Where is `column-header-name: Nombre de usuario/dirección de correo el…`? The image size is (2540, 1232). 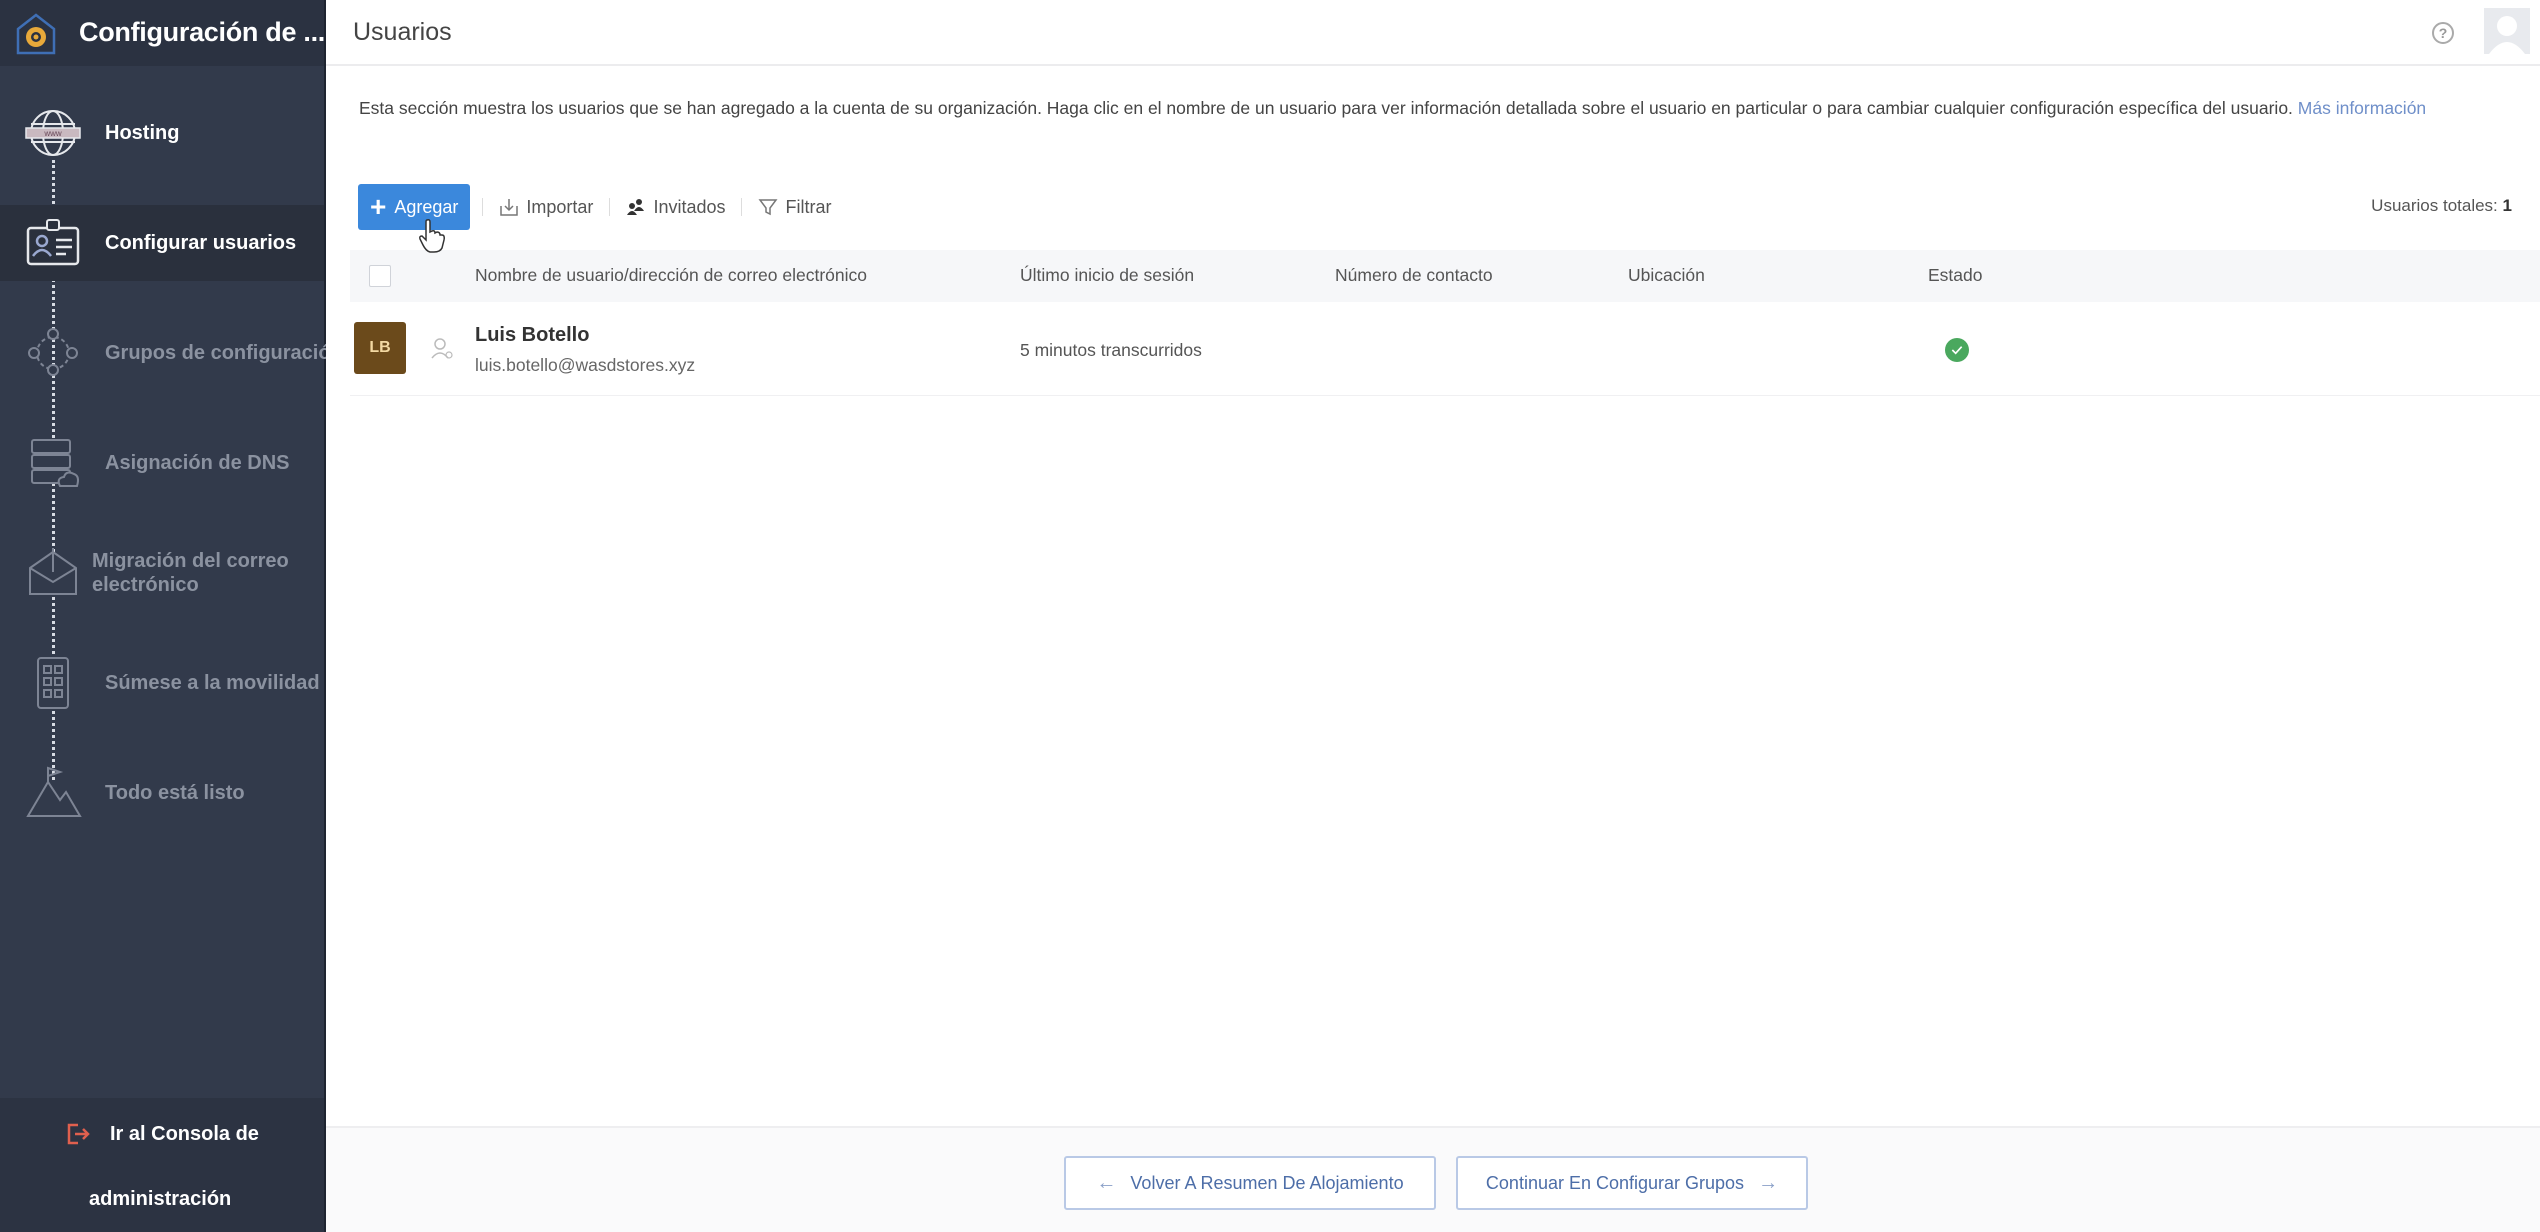 column-header-name: Nombre de usuario/dirección de correo el… is located at coordinates (671, 275).